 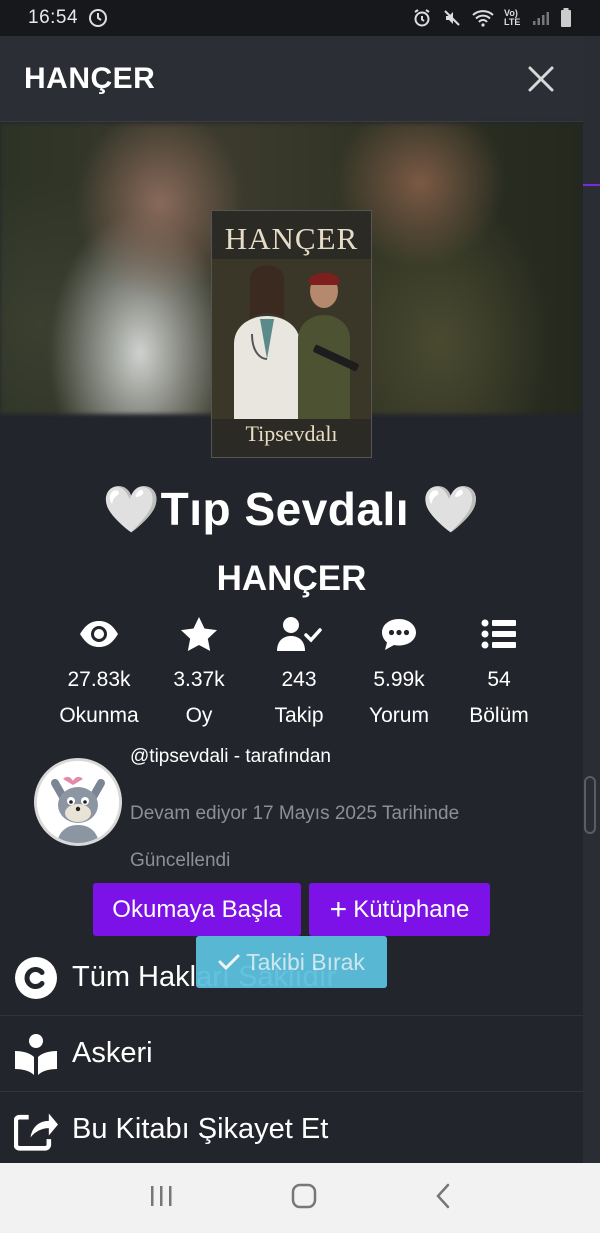 What do you see at coordinates (199, 634) in the screenshot?
I see `star-icon` at bounding box center [199, 634].